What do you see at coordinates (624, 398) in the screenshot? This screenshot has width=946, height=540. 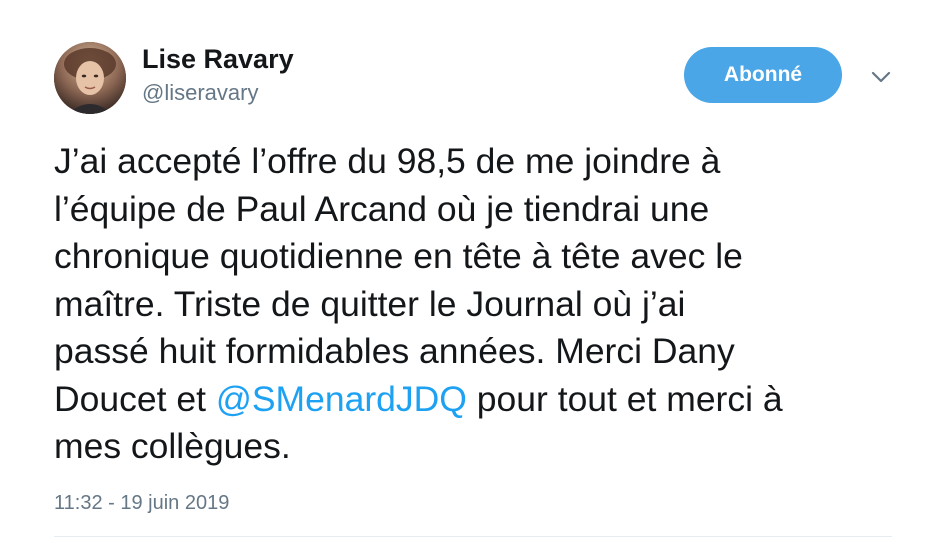 I see `tweet-text-segment: pour tout et merci à` at bounding box center [624, 398].